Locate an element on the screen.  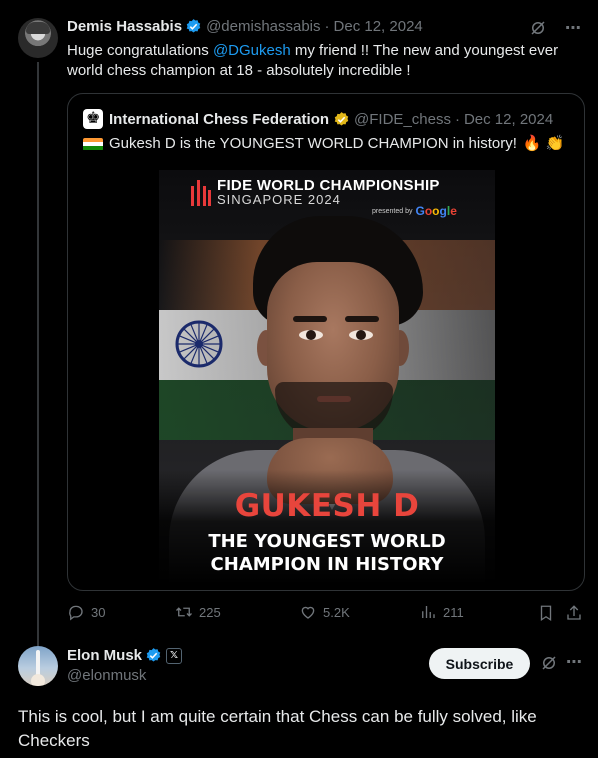
author-handle: @demishassabis is located at coordinates (263, 26).